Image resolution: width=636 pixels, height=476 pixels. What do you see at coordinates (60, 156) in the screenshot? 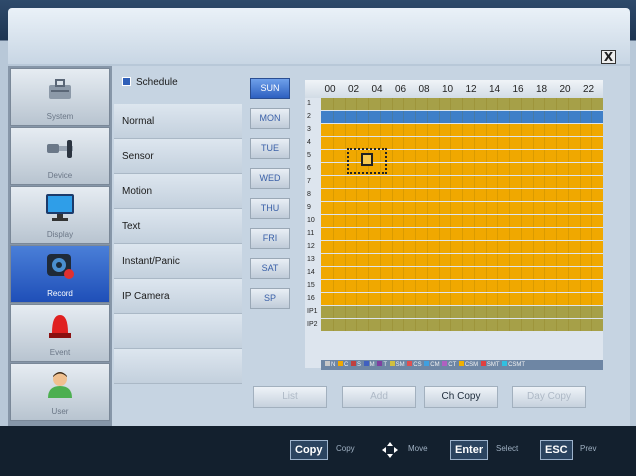
I see `sidebar-item-device: Device` at bounding box center [60, 156].